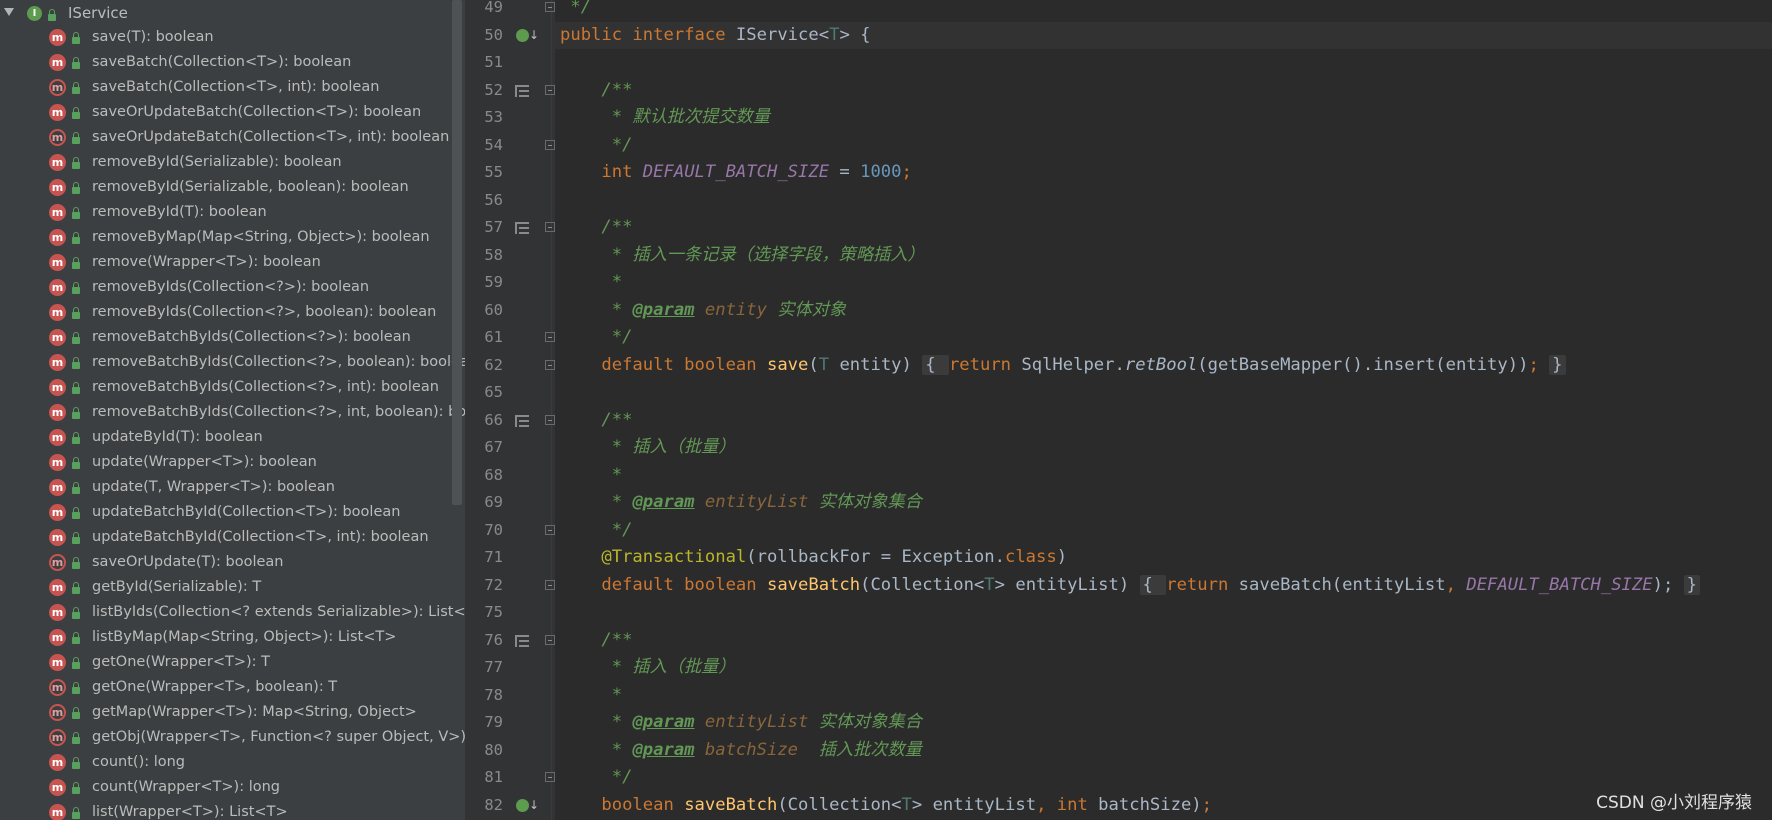  Describe the element at coordinates (886, 420) in the screenshot. I see `code-line: 66 /**` at that location.